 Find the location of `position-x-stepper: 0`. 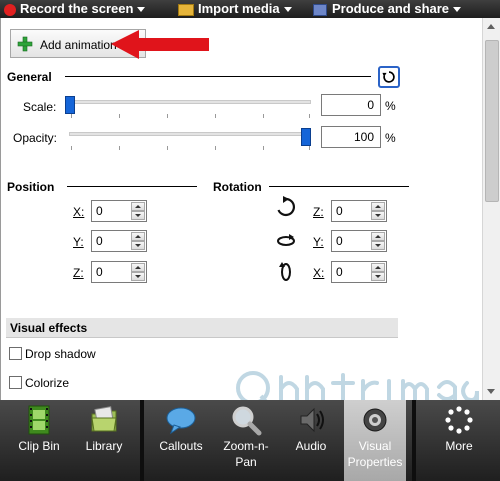

position-x-stepper: 0 is located at coordinates (119, 211).